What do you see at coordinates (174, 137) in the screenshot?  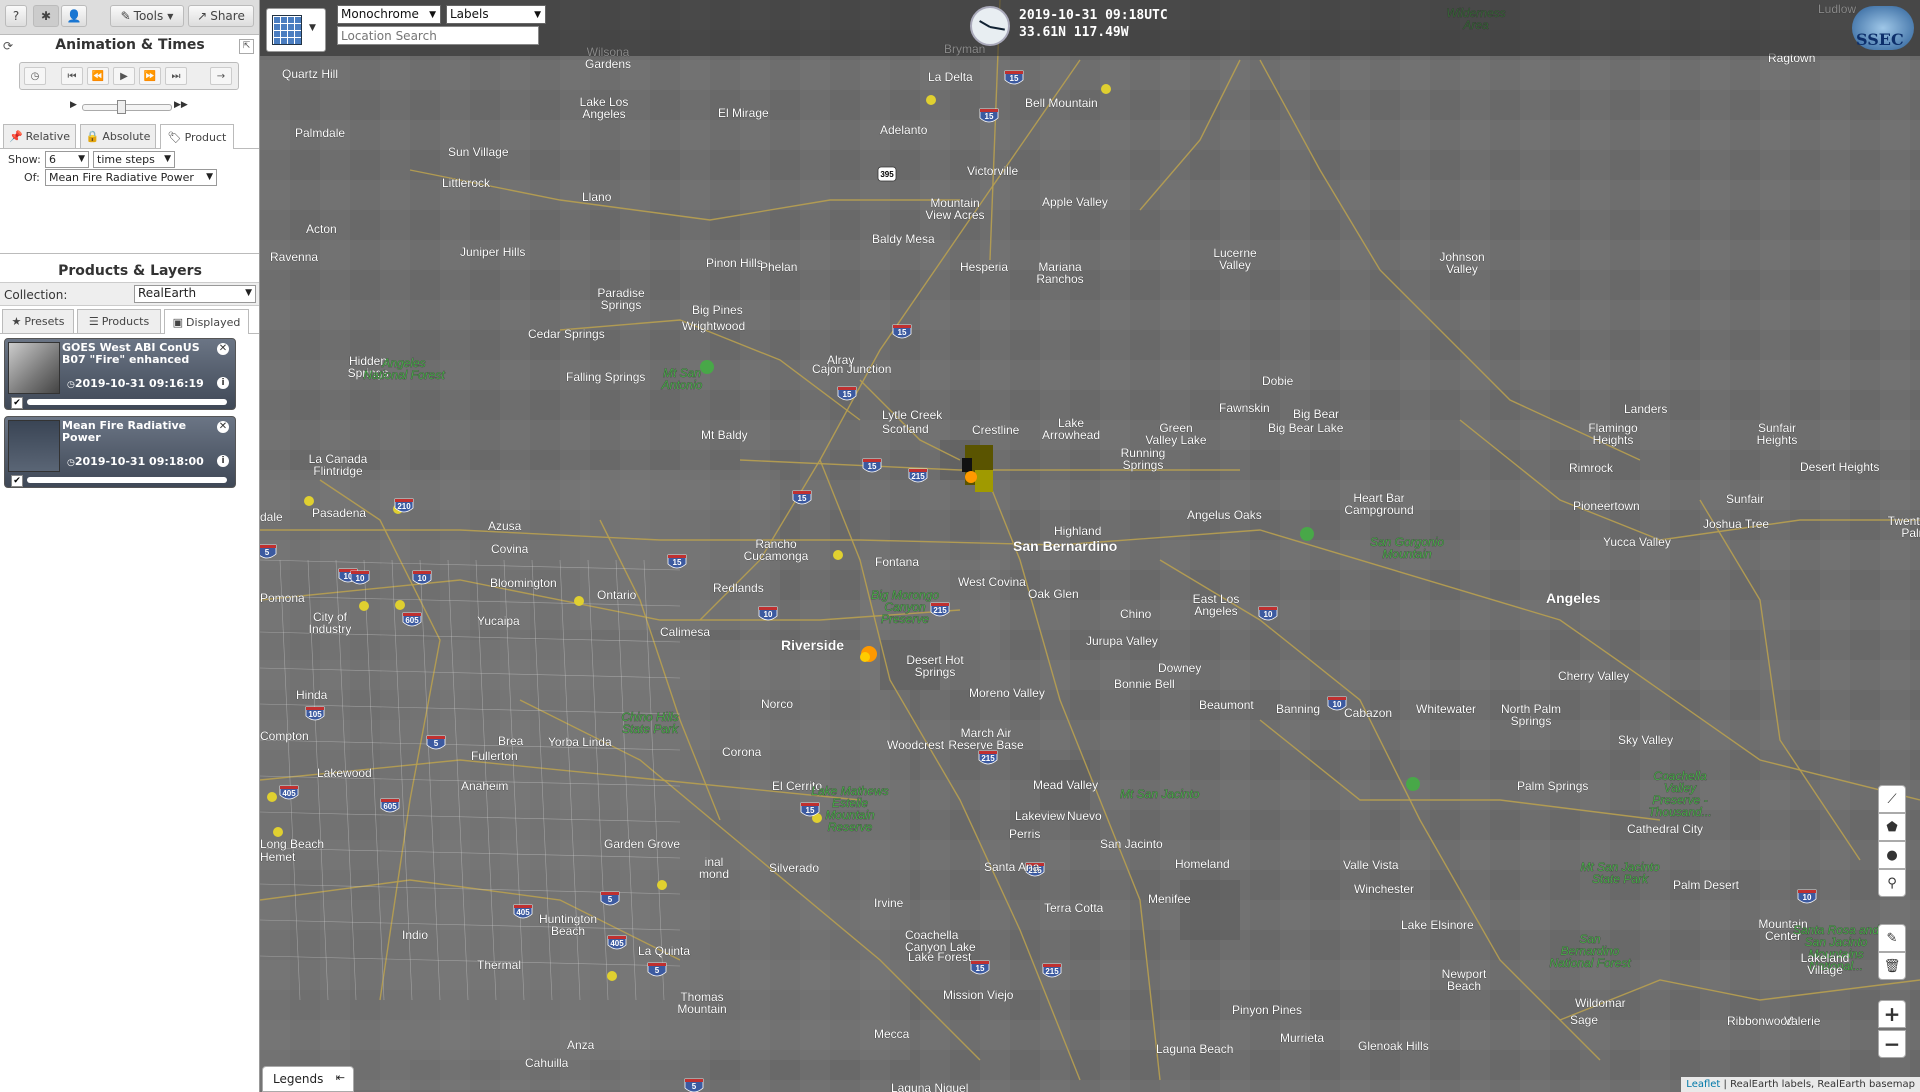 I see `tag-icon: 🏷` at bounding box center [174, 137].